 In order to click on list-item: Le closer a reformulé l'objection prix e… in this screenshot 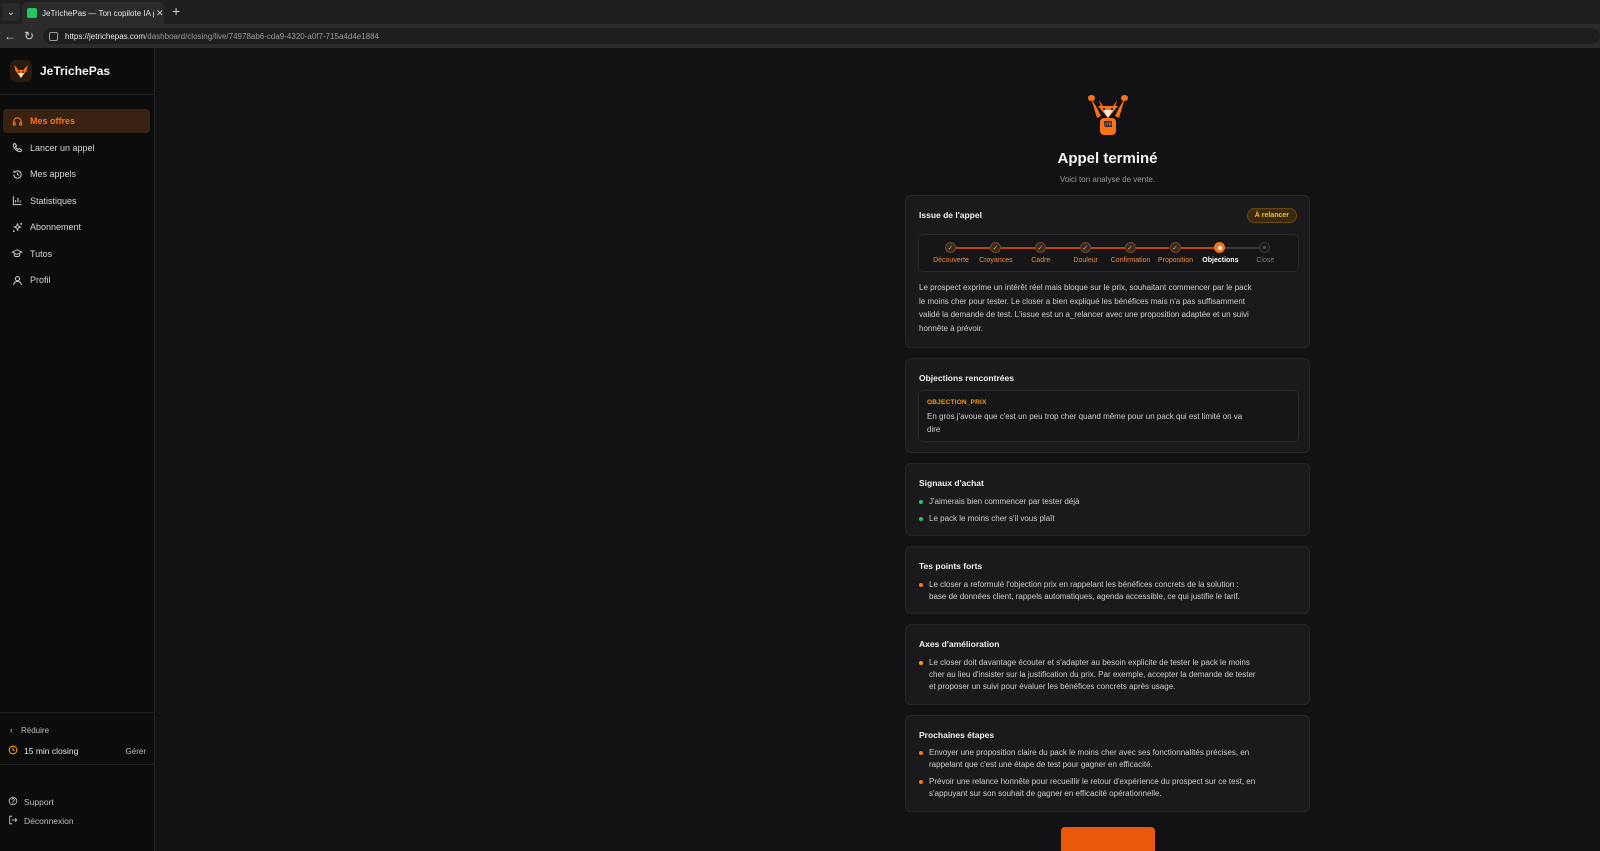, I will do `click(1109, 591)`.